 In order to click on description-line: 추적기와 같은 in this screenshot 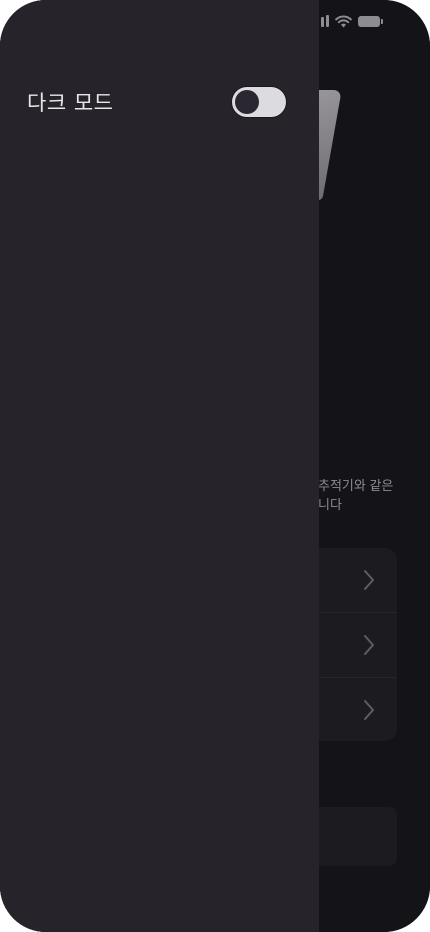, I will do `click(356, 485)`.